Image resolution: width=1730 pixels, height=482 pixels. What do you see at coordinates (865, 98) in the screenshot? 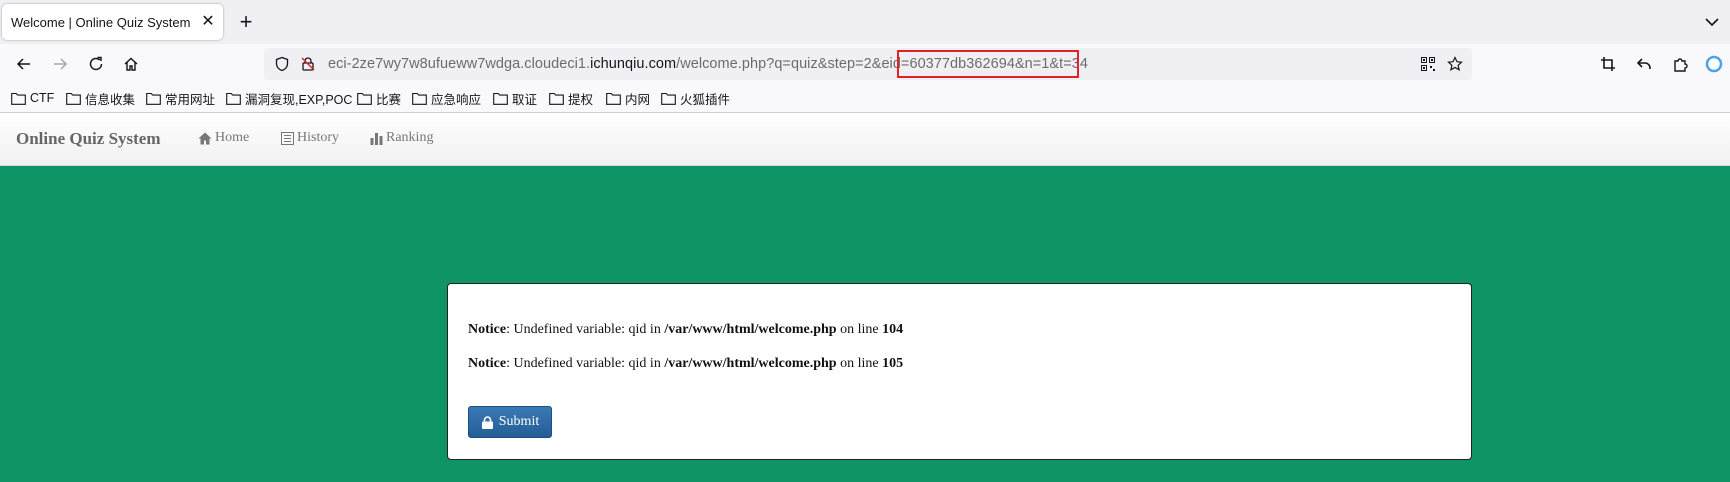
I see `bookmarks-toolbar: CTF 信息收集 常用网址 漏洞复现,EXP,POC 比赛 应急响应 取证 提权 内网 火狐插件` at bounding box center [865, 98].